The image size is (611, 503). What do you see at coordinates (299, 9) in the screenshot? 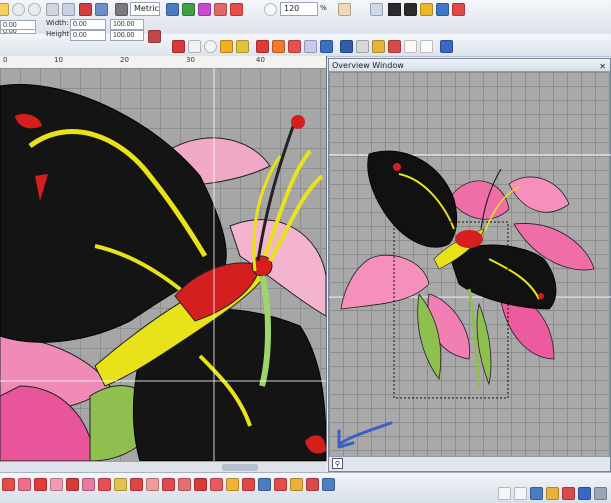
I see `zoom-input: 120` at bounding box center [299, 9].